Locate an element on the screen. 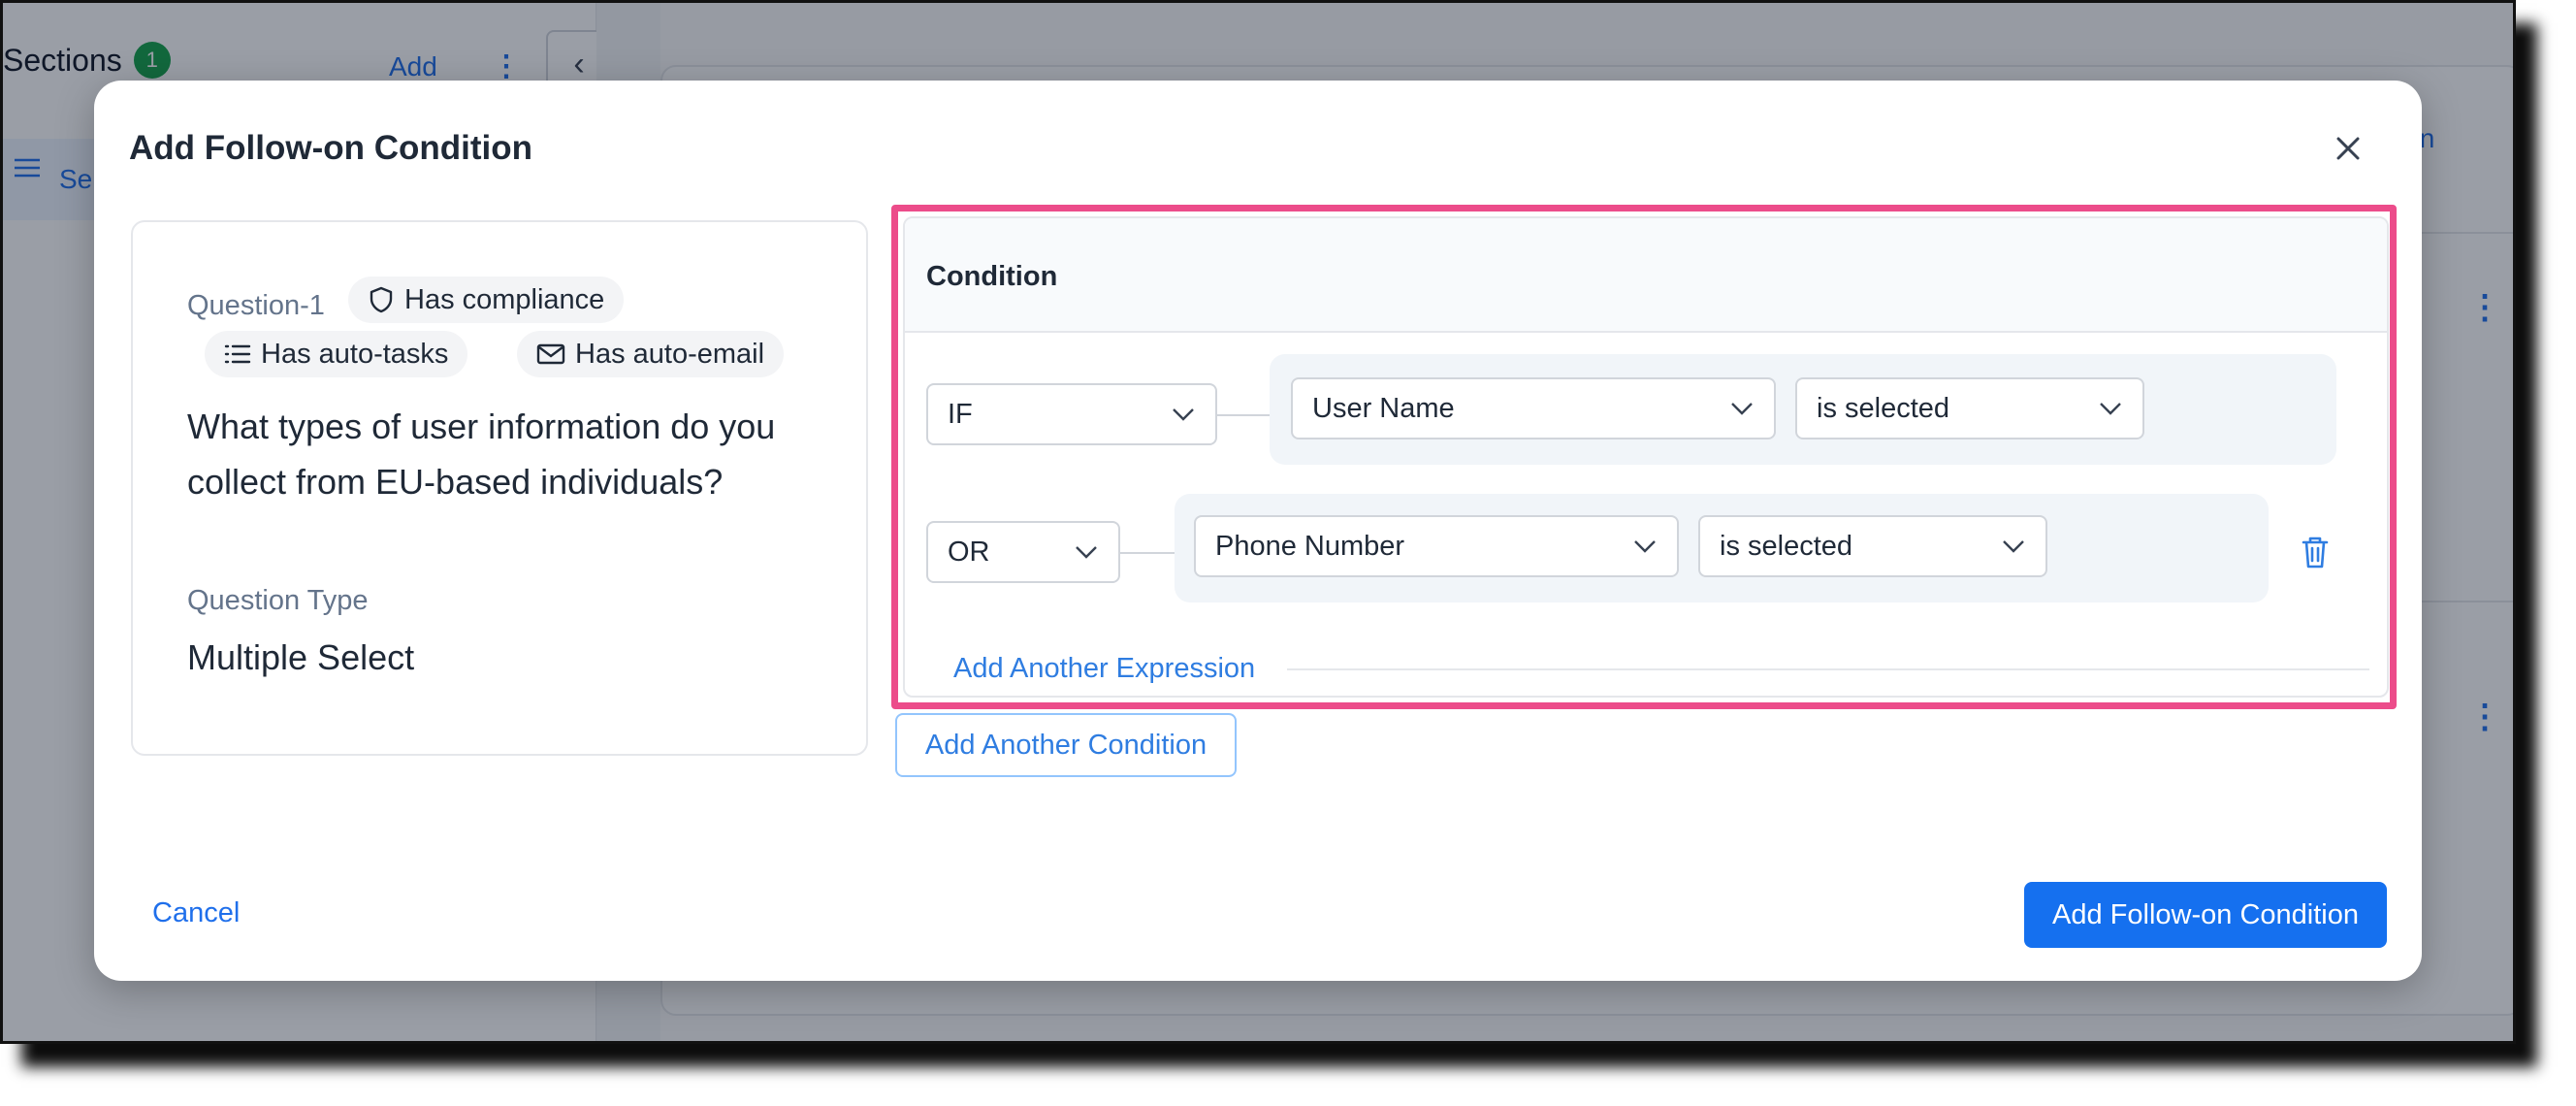  condition-title: Condition is located at coordinates (992, 276).